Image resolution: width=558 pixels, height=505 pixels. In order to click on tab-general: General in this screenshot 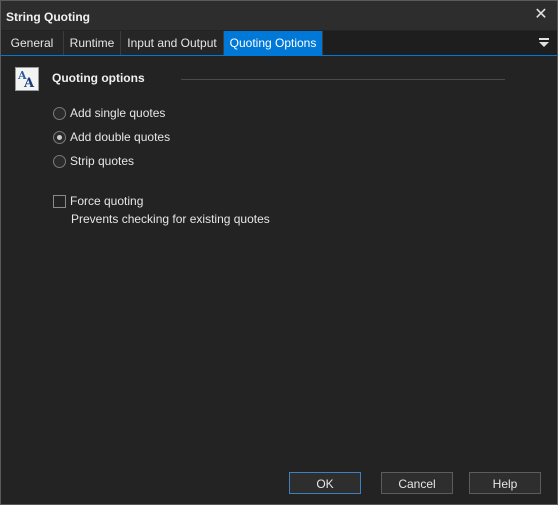, I will do `click(32, 43)`.